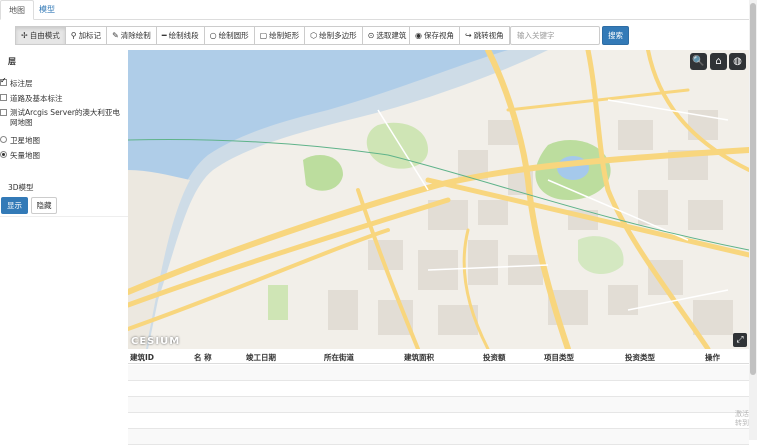 The width and height of the screenshot is (757, 445). I want to click on layer-label: 标注层, so click(21, 83).